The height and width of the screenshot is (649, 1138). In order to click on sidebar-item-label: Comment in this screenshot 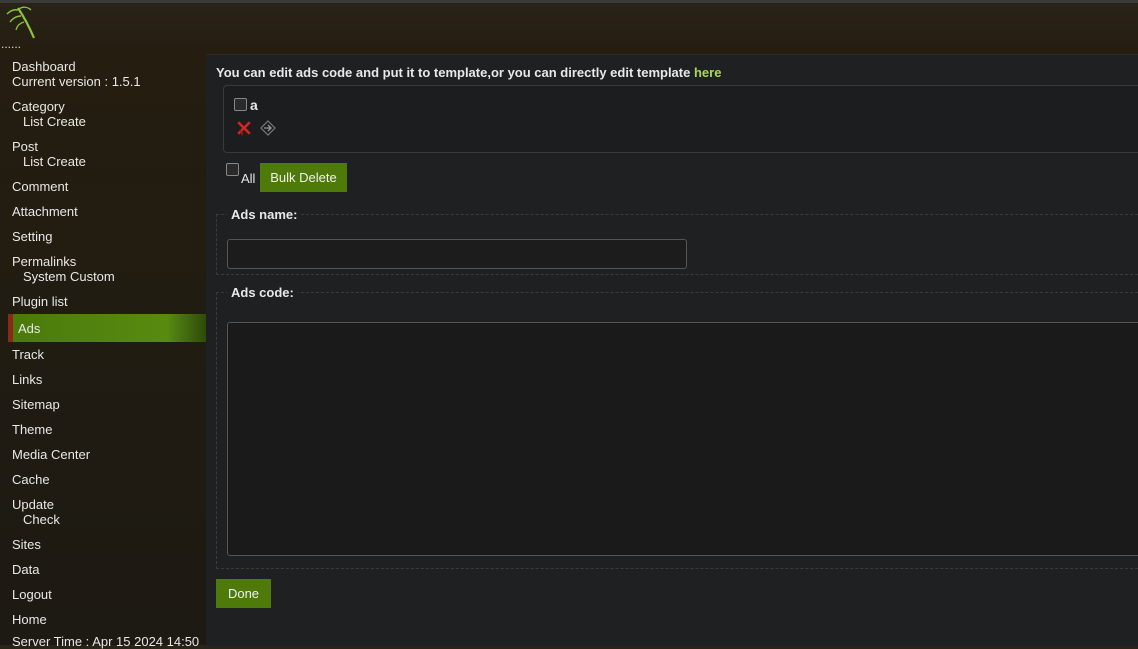, I will do `click(40, 186)`.